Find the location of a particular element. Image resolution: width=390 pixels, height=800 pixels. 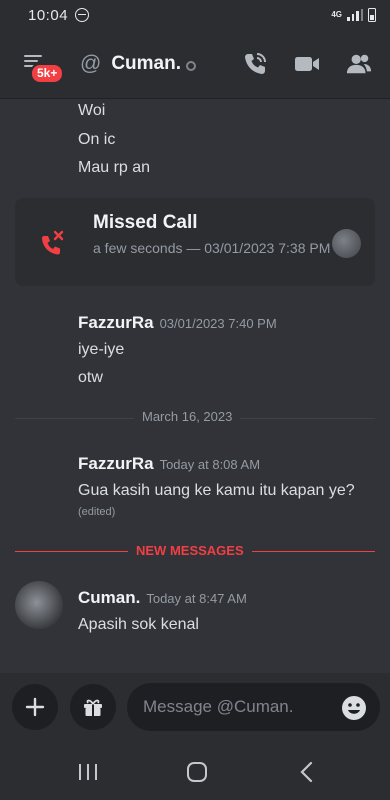

call-icon is located at coordinates (255, 63).